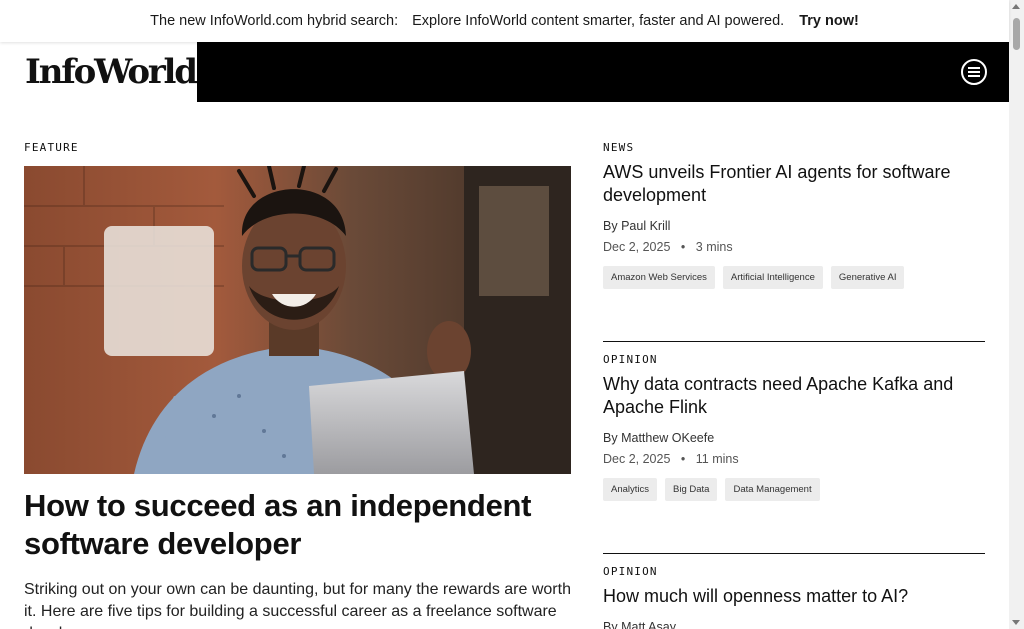 This screenshot has height=629, width=1024. What do you see at coordinates (974, 72) in the screenshot?
I see `menu-icon` at bounding box center [974, 72].